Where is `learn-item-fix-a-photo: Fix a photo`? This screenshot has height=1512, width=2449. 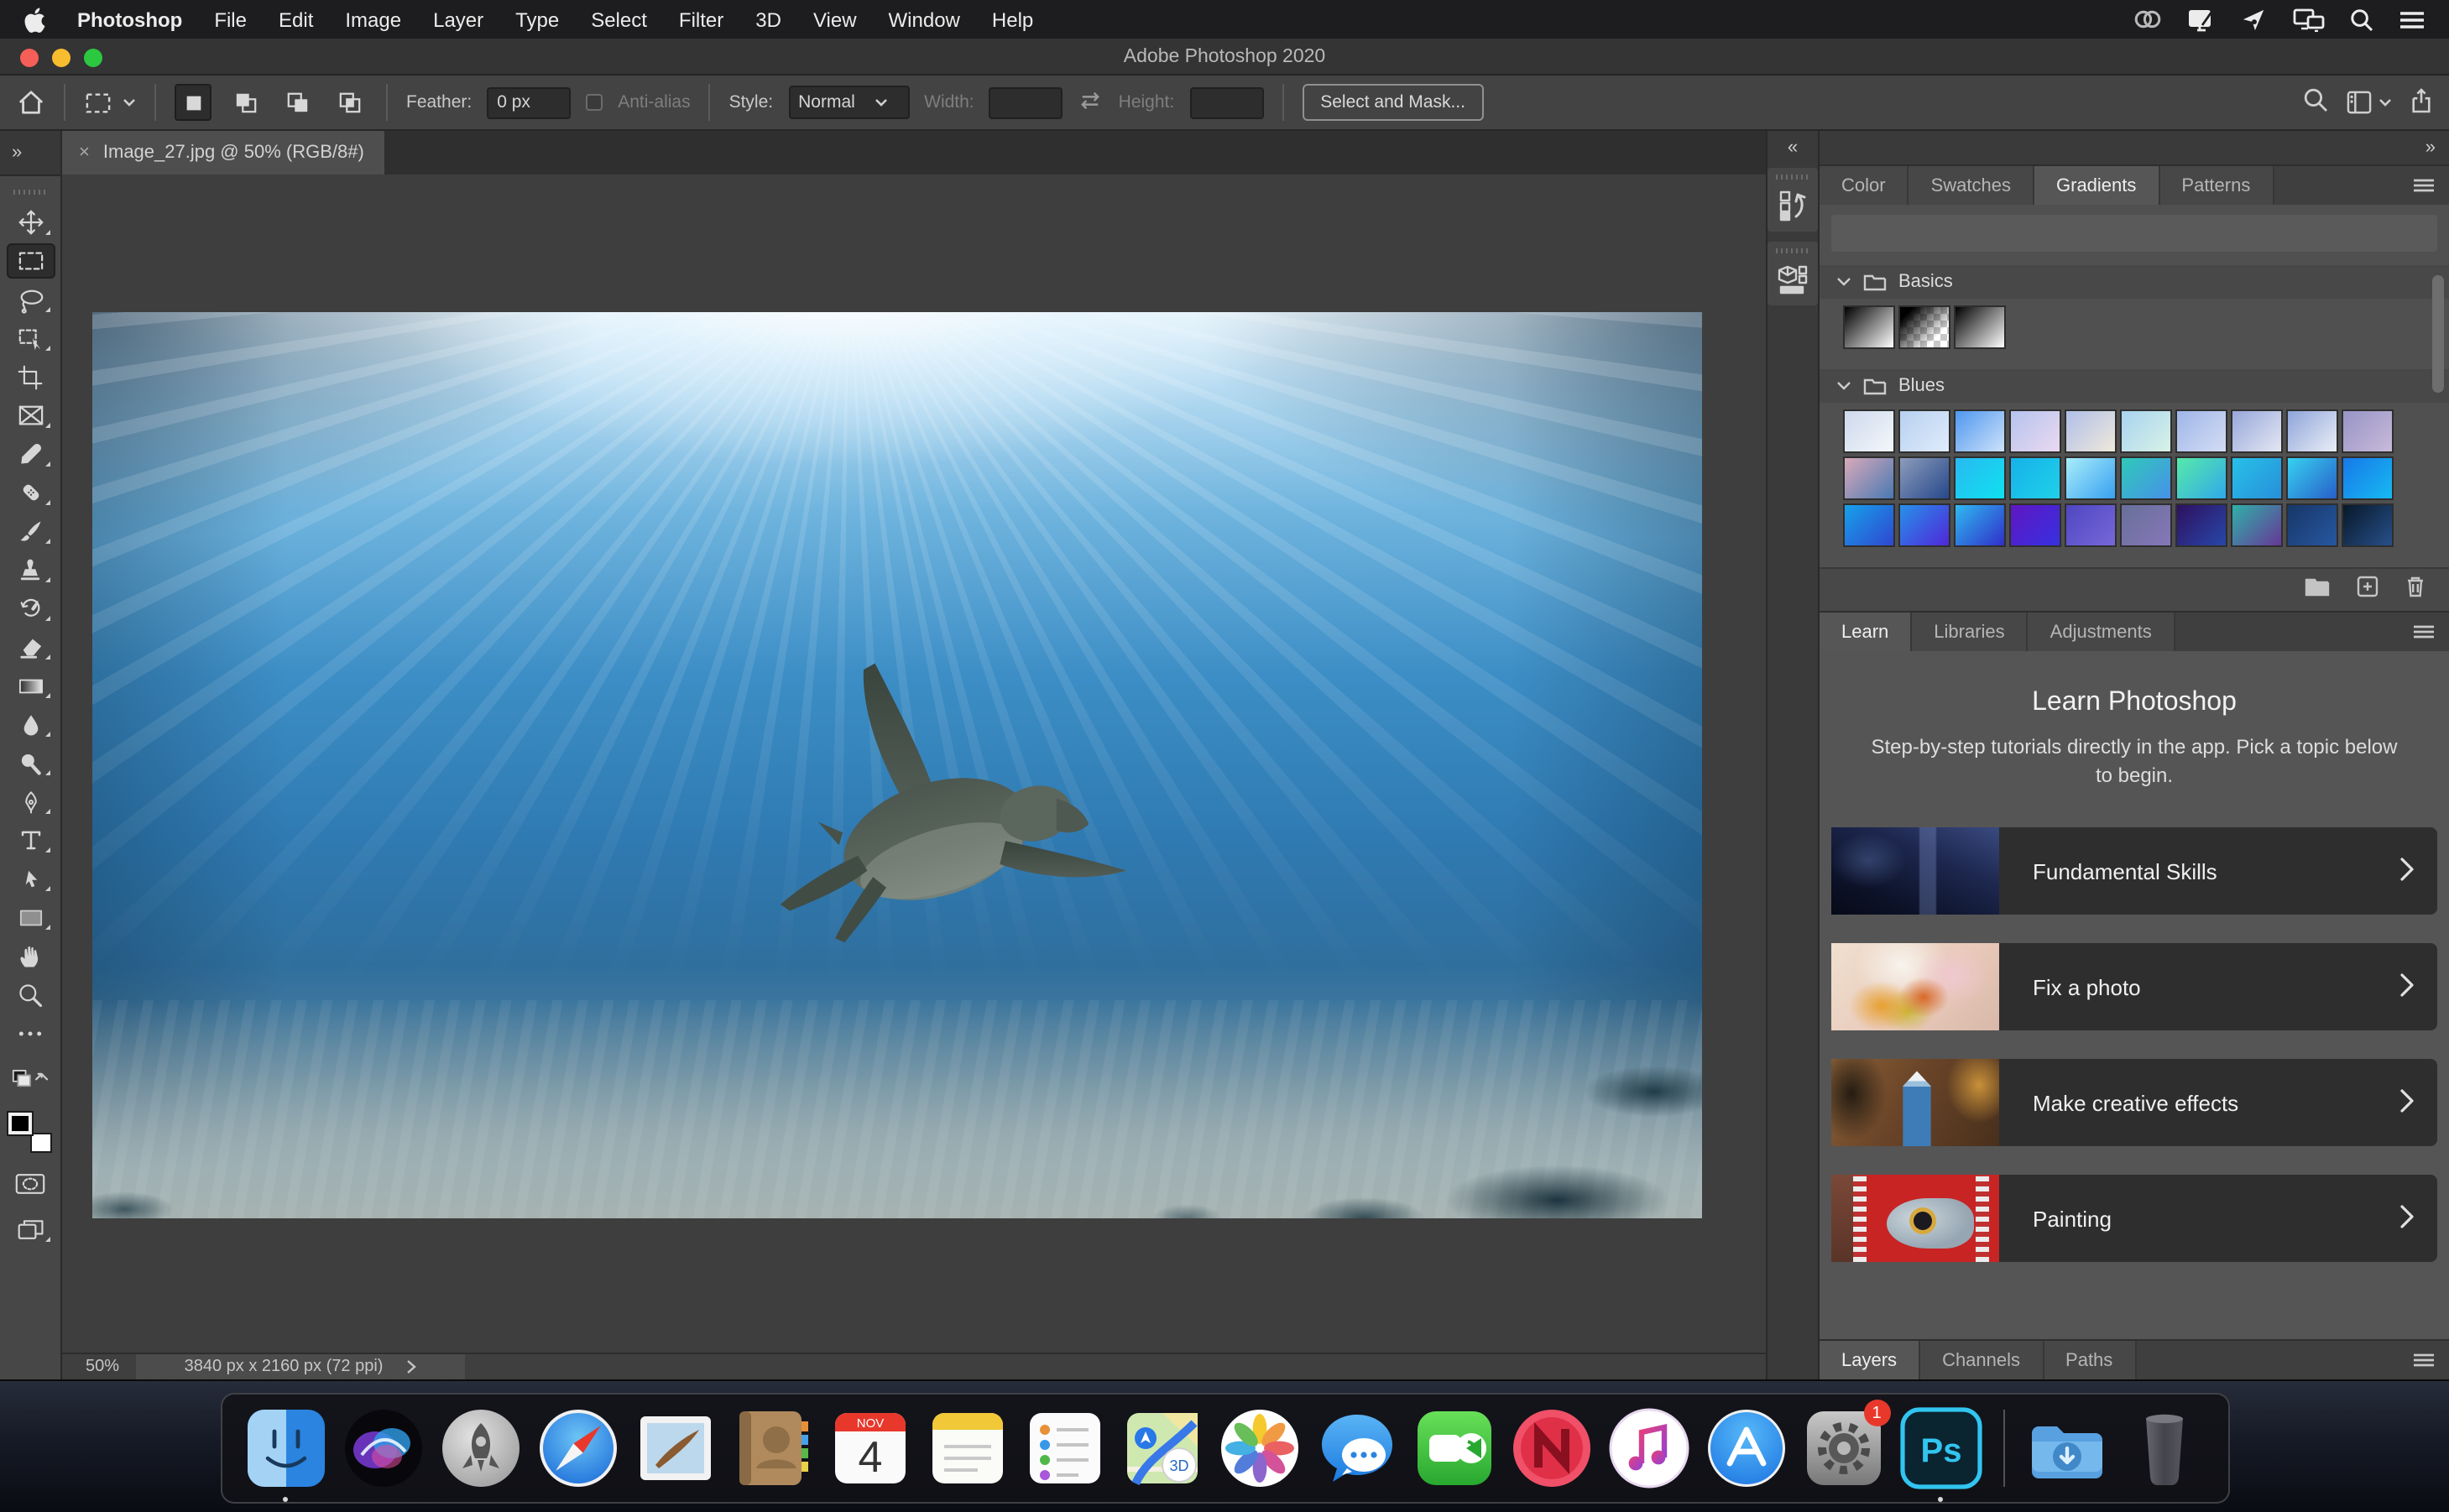 learn-item-fix-a-photo: Fix a photo is located at coordinates (2134, 987).